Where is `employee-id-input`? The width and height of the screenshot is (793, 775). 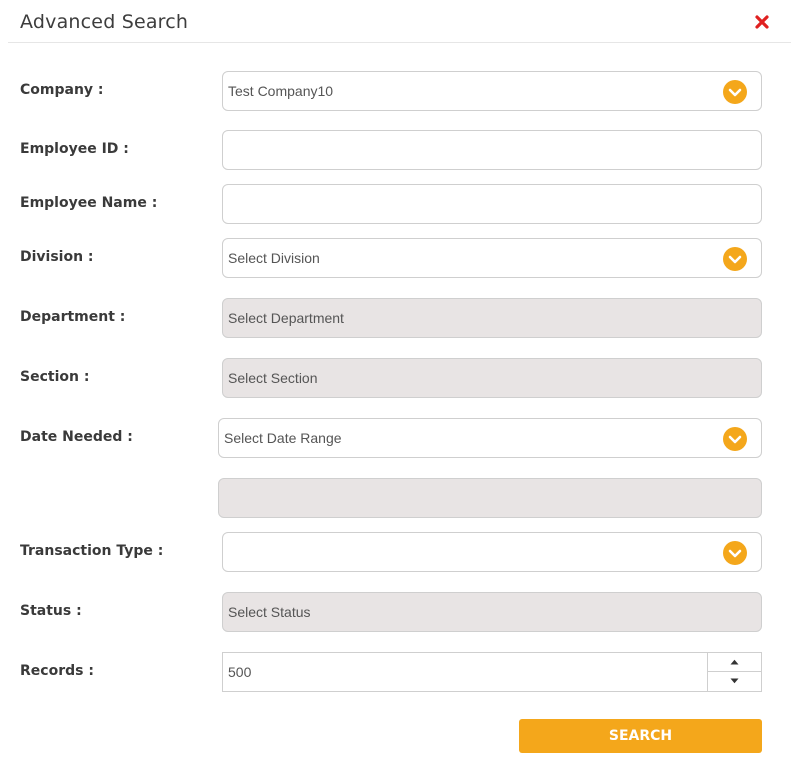
employee-id-input is located at coordinates (492, 150).